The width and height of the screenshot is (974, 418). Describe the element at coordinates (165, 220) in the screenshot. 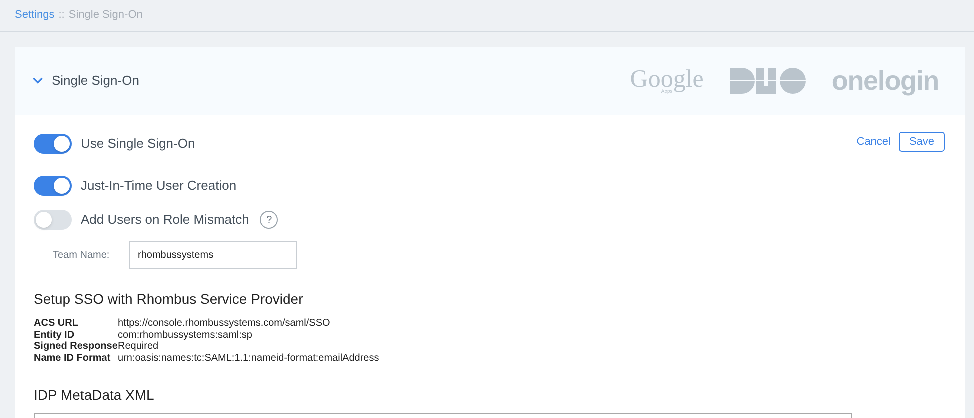

I see `toggle-label: Add Users on Role Mismatch` at that location.